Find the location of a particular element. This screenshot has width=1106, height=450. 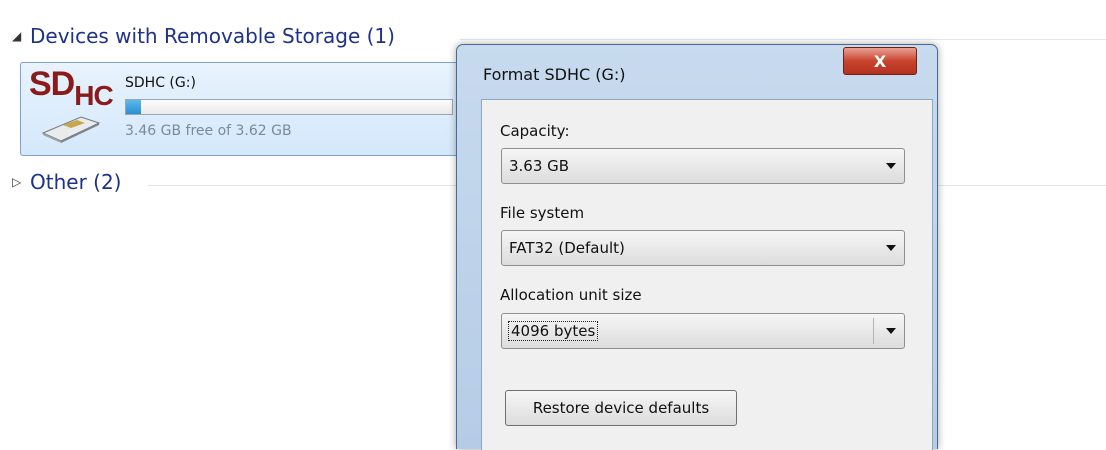

close-button: X is located at coordinates (880, 61).